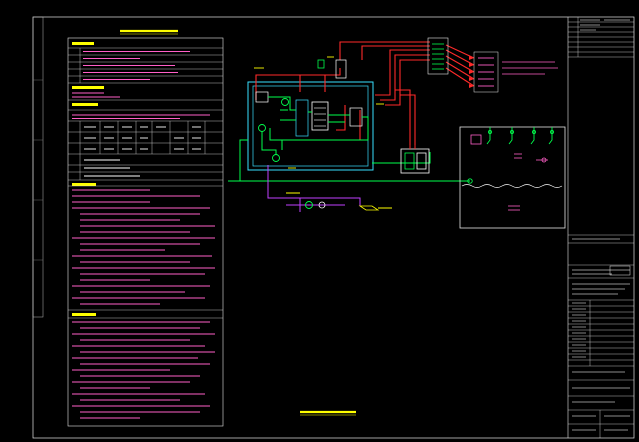 The height and width of the screenshot is (442, 639). I want to click on signal-notes, so click(530, 68).